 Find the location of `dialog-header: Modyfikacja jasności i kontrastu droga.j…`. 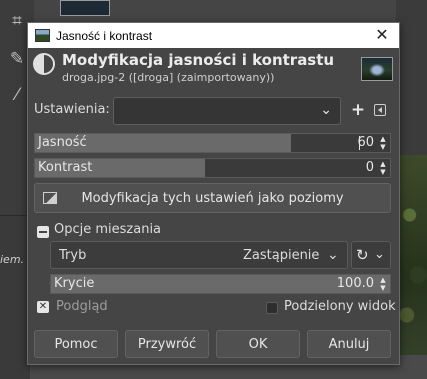

dialog-header: Modyfikacja jasności i kontrastu droga.j… is located at coordinates (213, 69).